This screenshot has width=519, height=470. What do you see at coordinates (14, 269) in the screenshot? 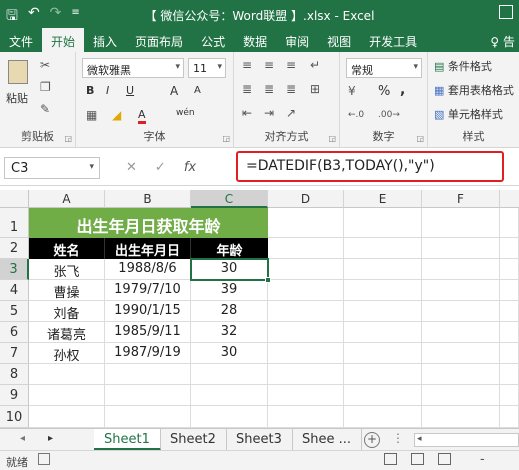
I see `row-header-3: 3` at bounding box center [14, 269].